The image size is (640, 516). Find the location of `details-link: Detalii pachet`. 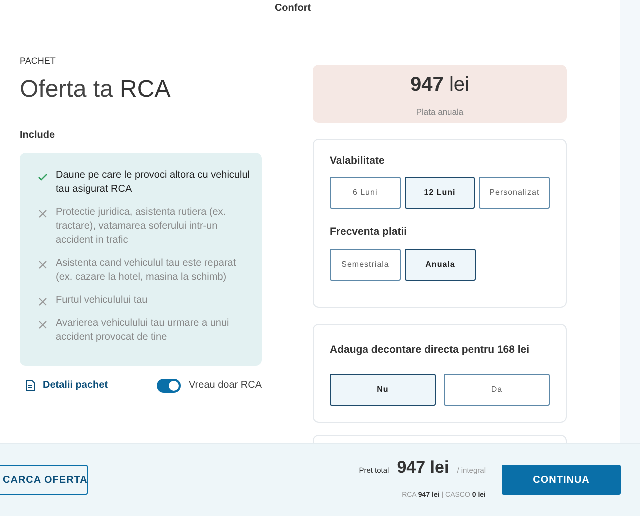

details-link: Detalii pachet is located at coordinates (75, 385).